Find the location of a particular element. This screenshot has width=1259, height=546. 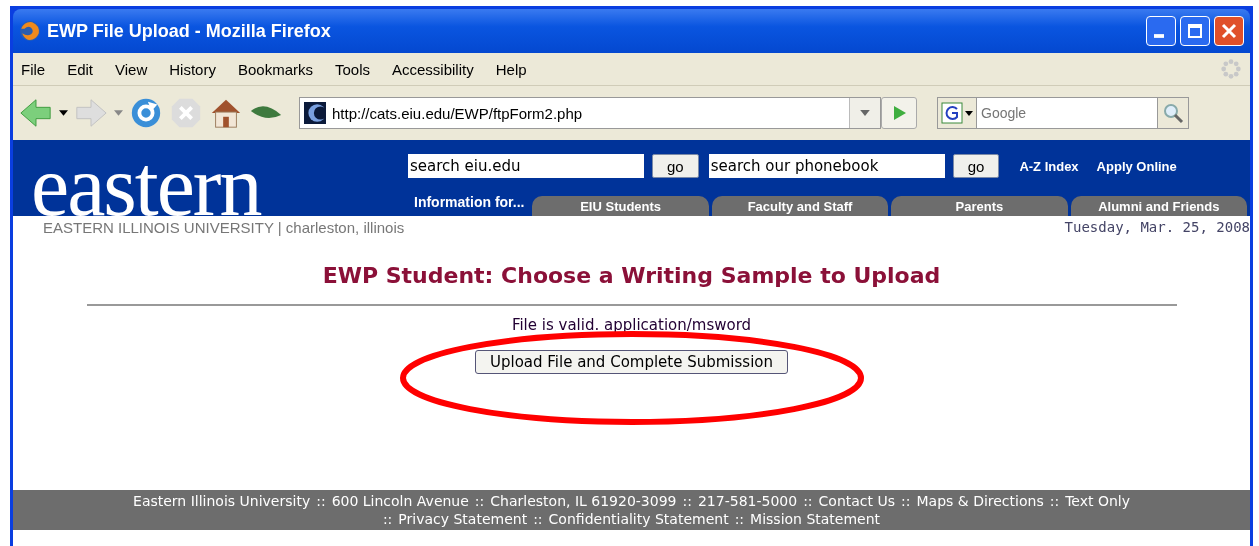

status-message: File is valid. application/msword is located at coordinates (631, 325).